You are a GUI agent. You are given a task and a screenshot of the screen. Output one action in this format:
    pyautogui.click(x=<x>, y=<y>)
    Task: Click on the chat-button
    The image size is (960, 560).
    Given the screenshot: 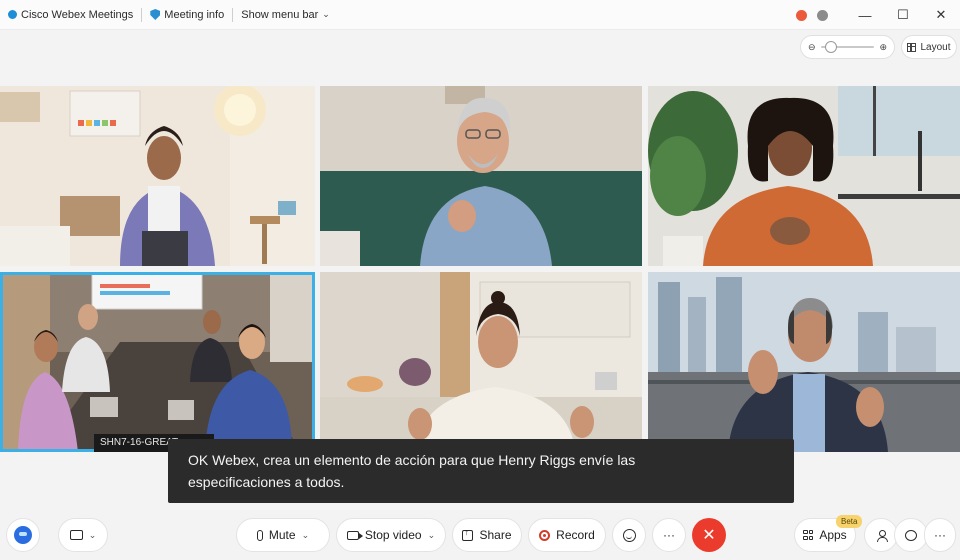 What is the action you would take?
    pyautogui.click(x=911, y=535)
    